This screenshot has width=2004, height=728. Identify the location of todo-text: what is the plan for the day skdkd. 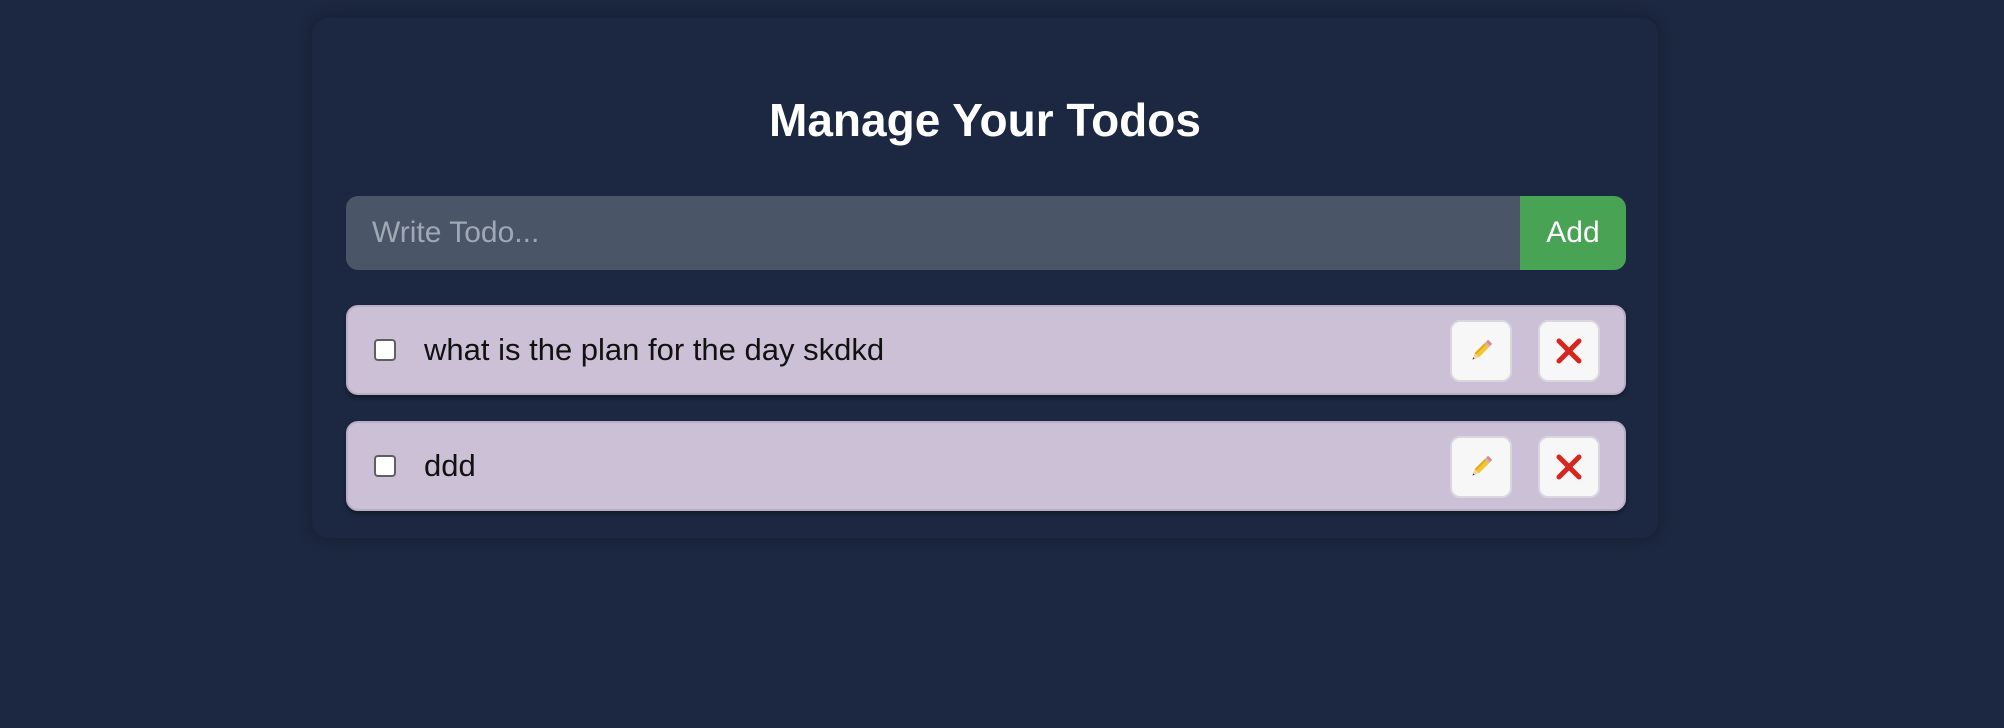
(654, 349).